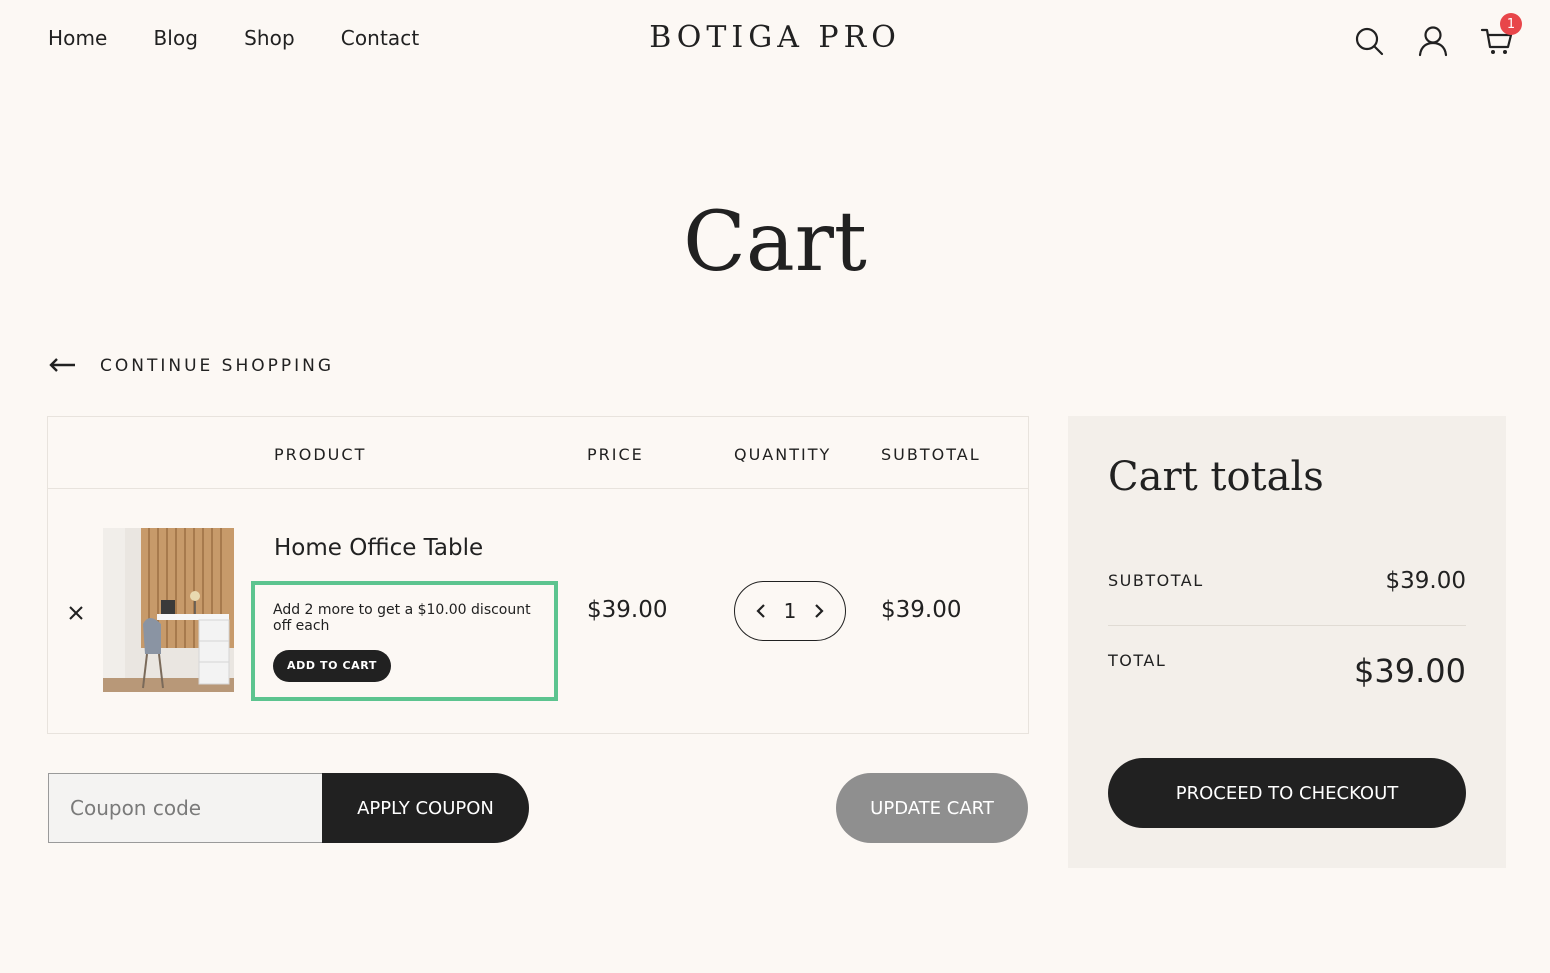  I want to click on header-icons: 1, so click(1437, 35).